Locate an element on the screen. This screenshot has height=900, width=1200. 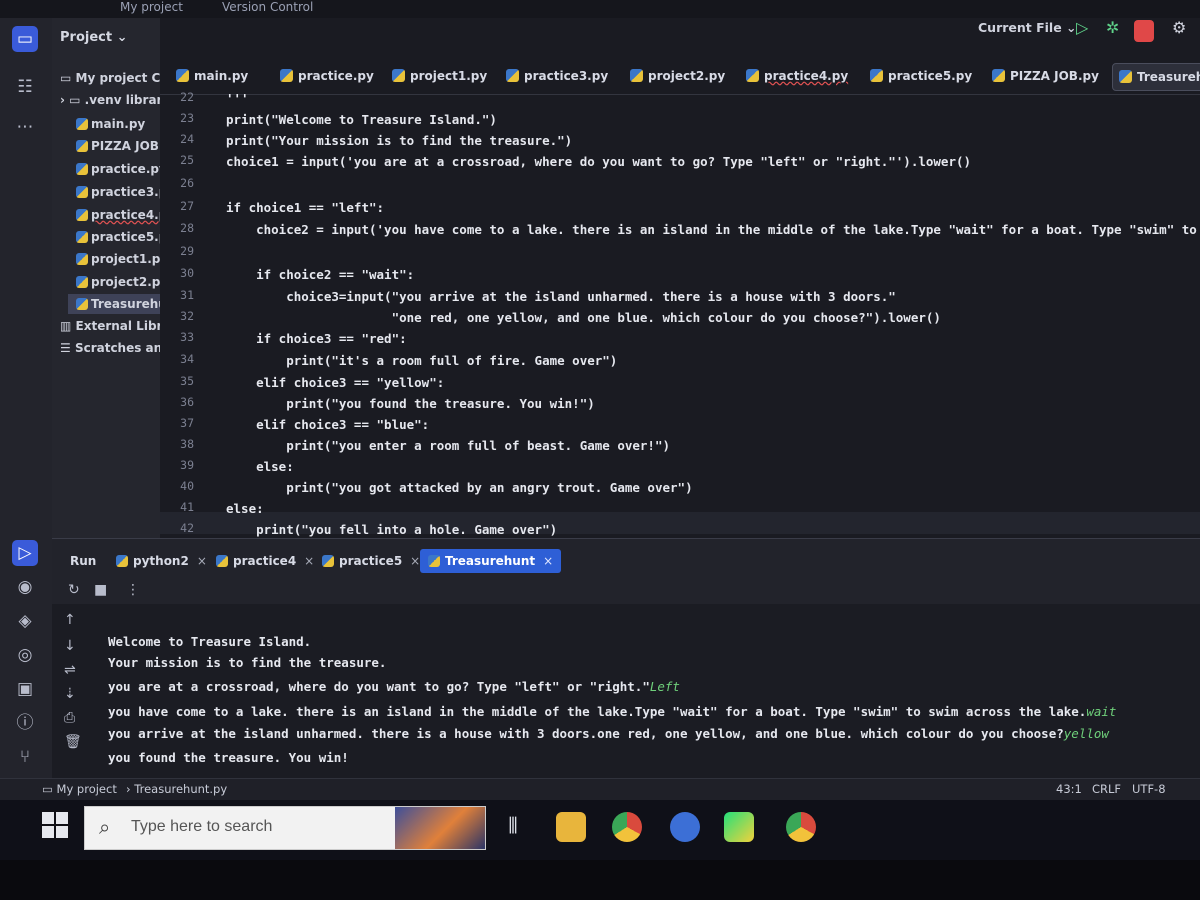
line-number: 26 is located at coordinates (187, 183).